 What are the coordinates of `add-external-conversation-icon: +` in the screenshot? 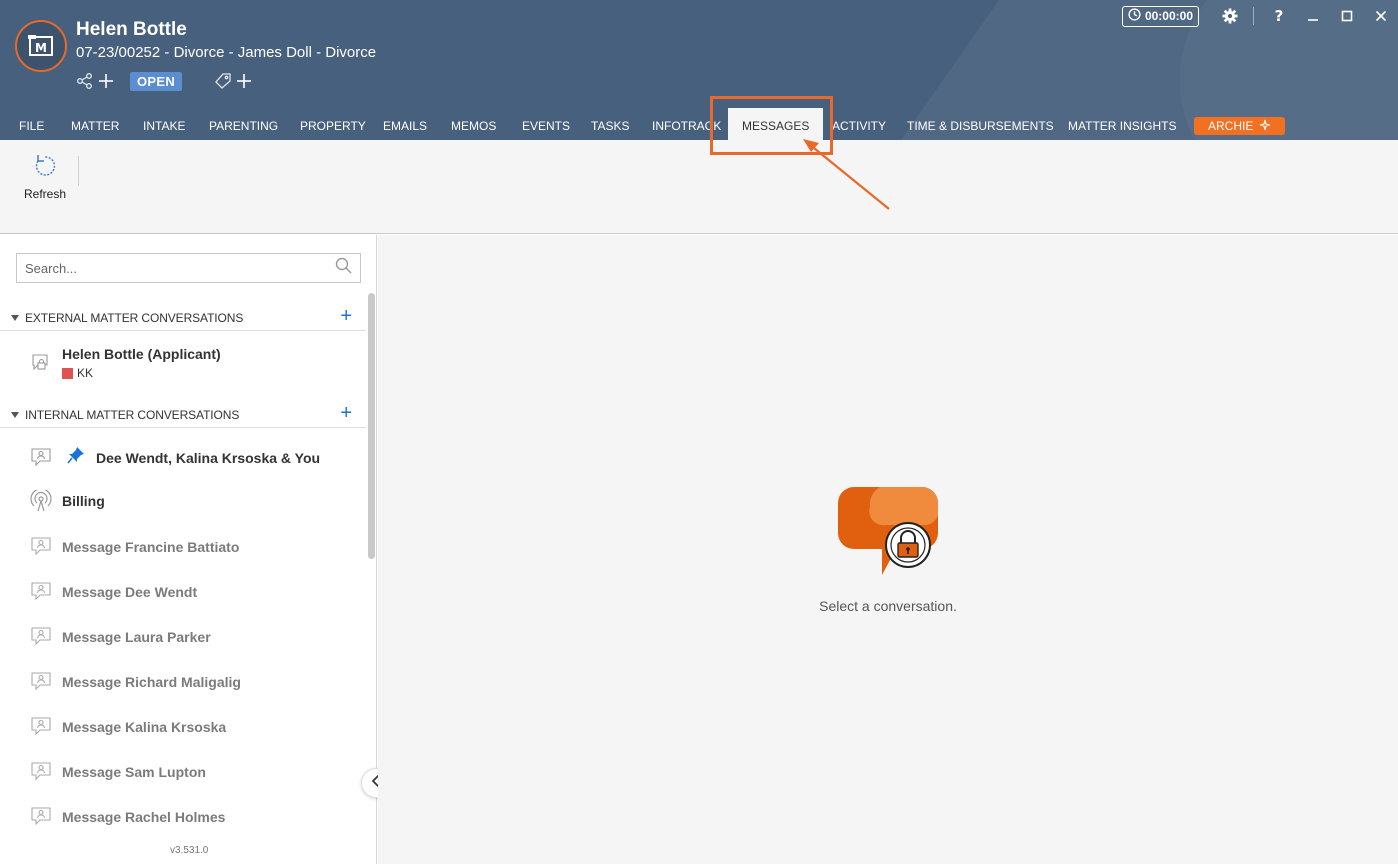 It's located at (346, 316).